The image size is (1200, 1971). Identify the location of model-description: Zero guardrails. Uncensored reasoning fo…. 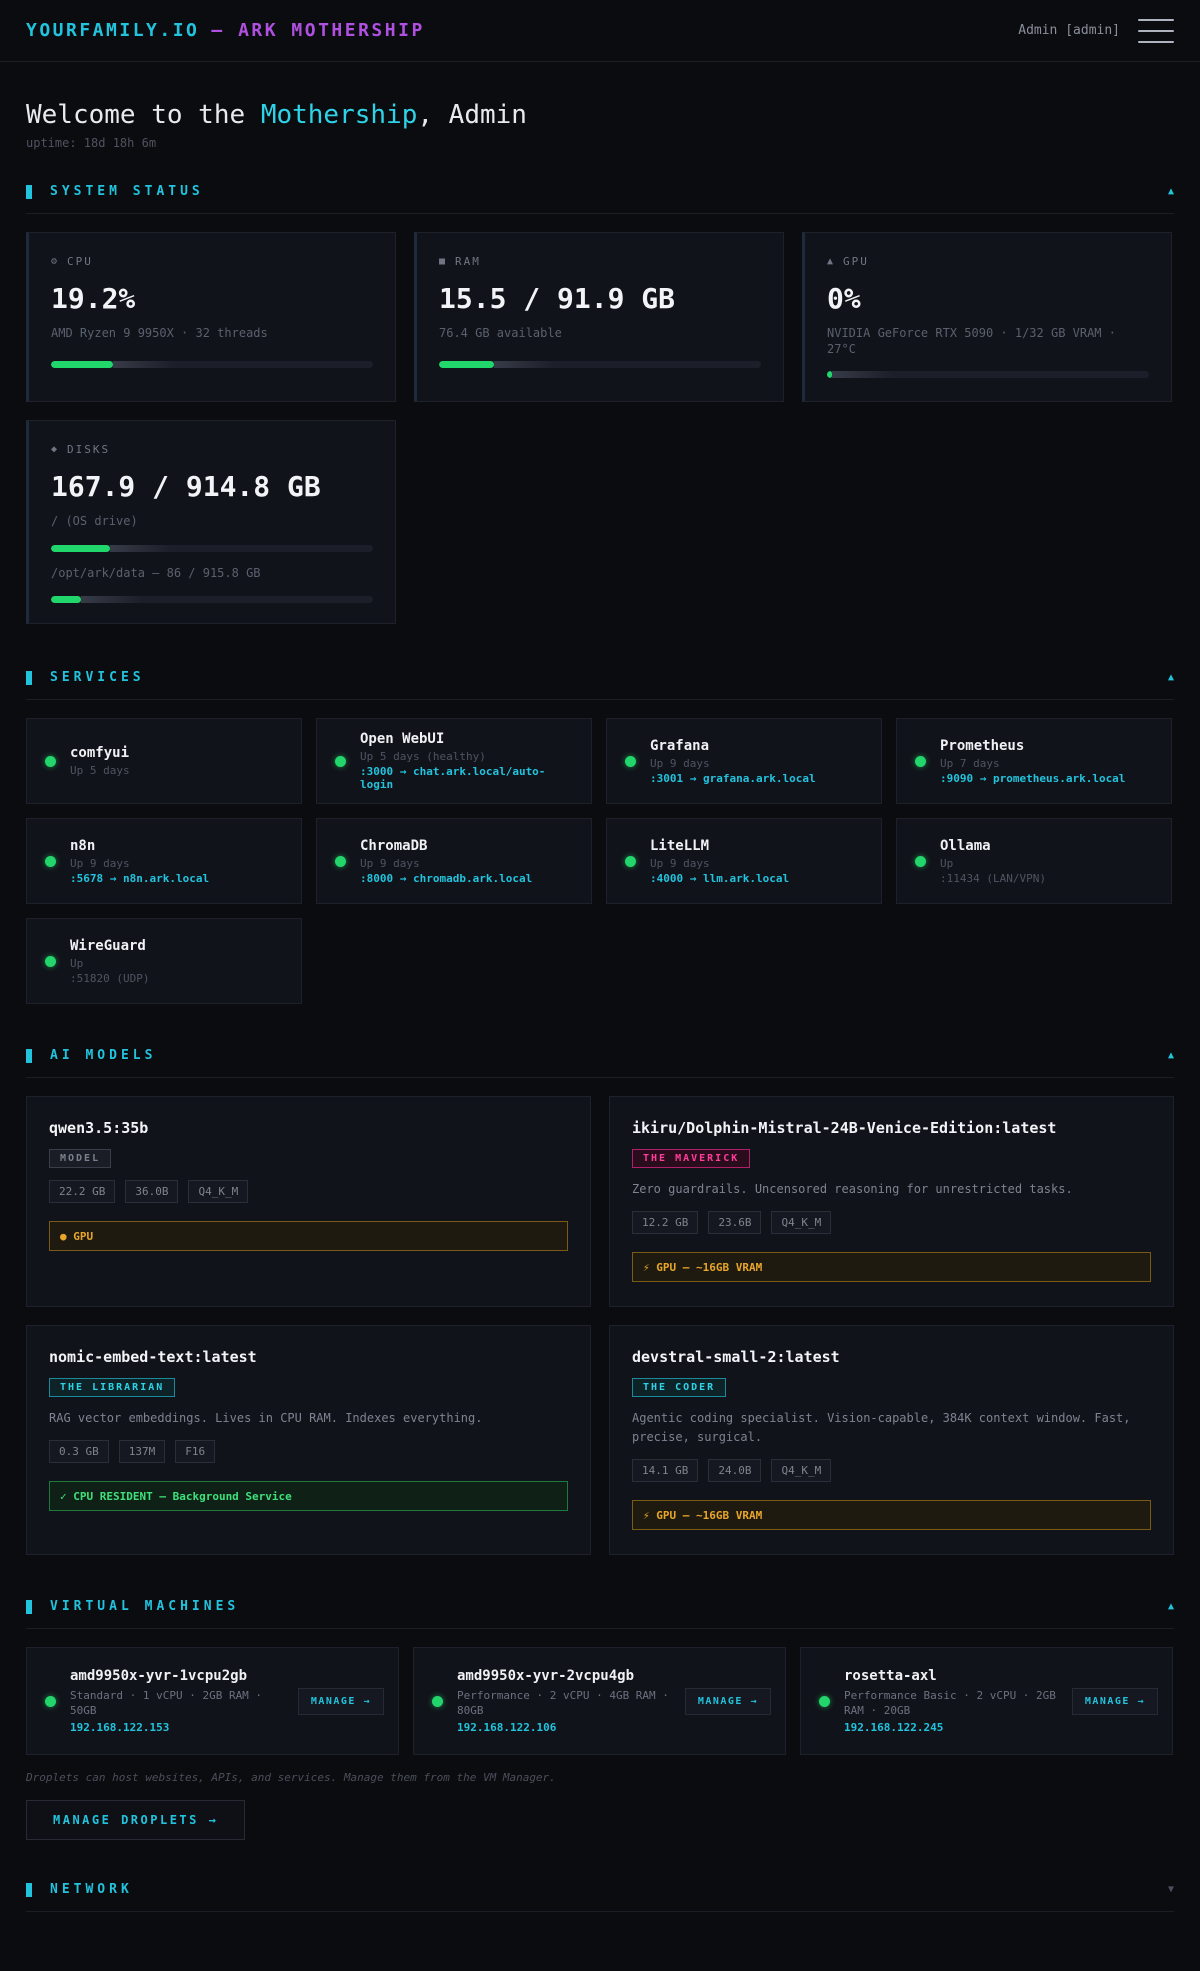
(852, 1189).